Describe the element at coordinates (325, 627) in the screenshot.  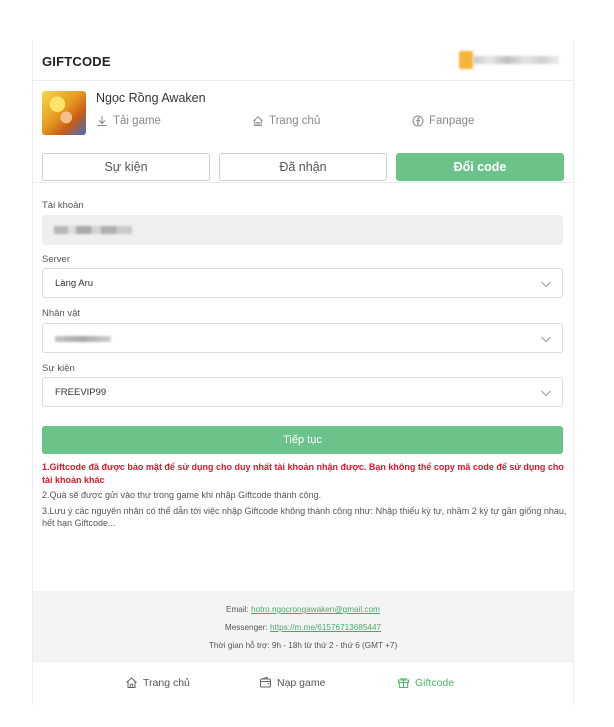
I see `messenger-link: https://m.me/61576713685447` at that location.